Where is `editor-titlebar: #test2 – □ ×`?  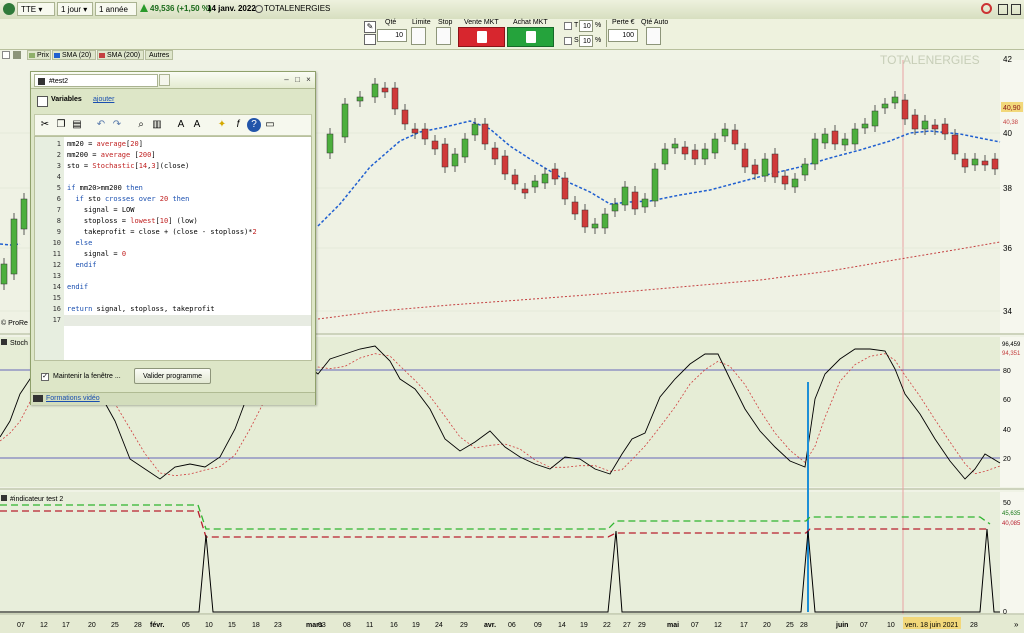 editor-titlebar: #test2 – □ × is located at coordinates (173, 80).